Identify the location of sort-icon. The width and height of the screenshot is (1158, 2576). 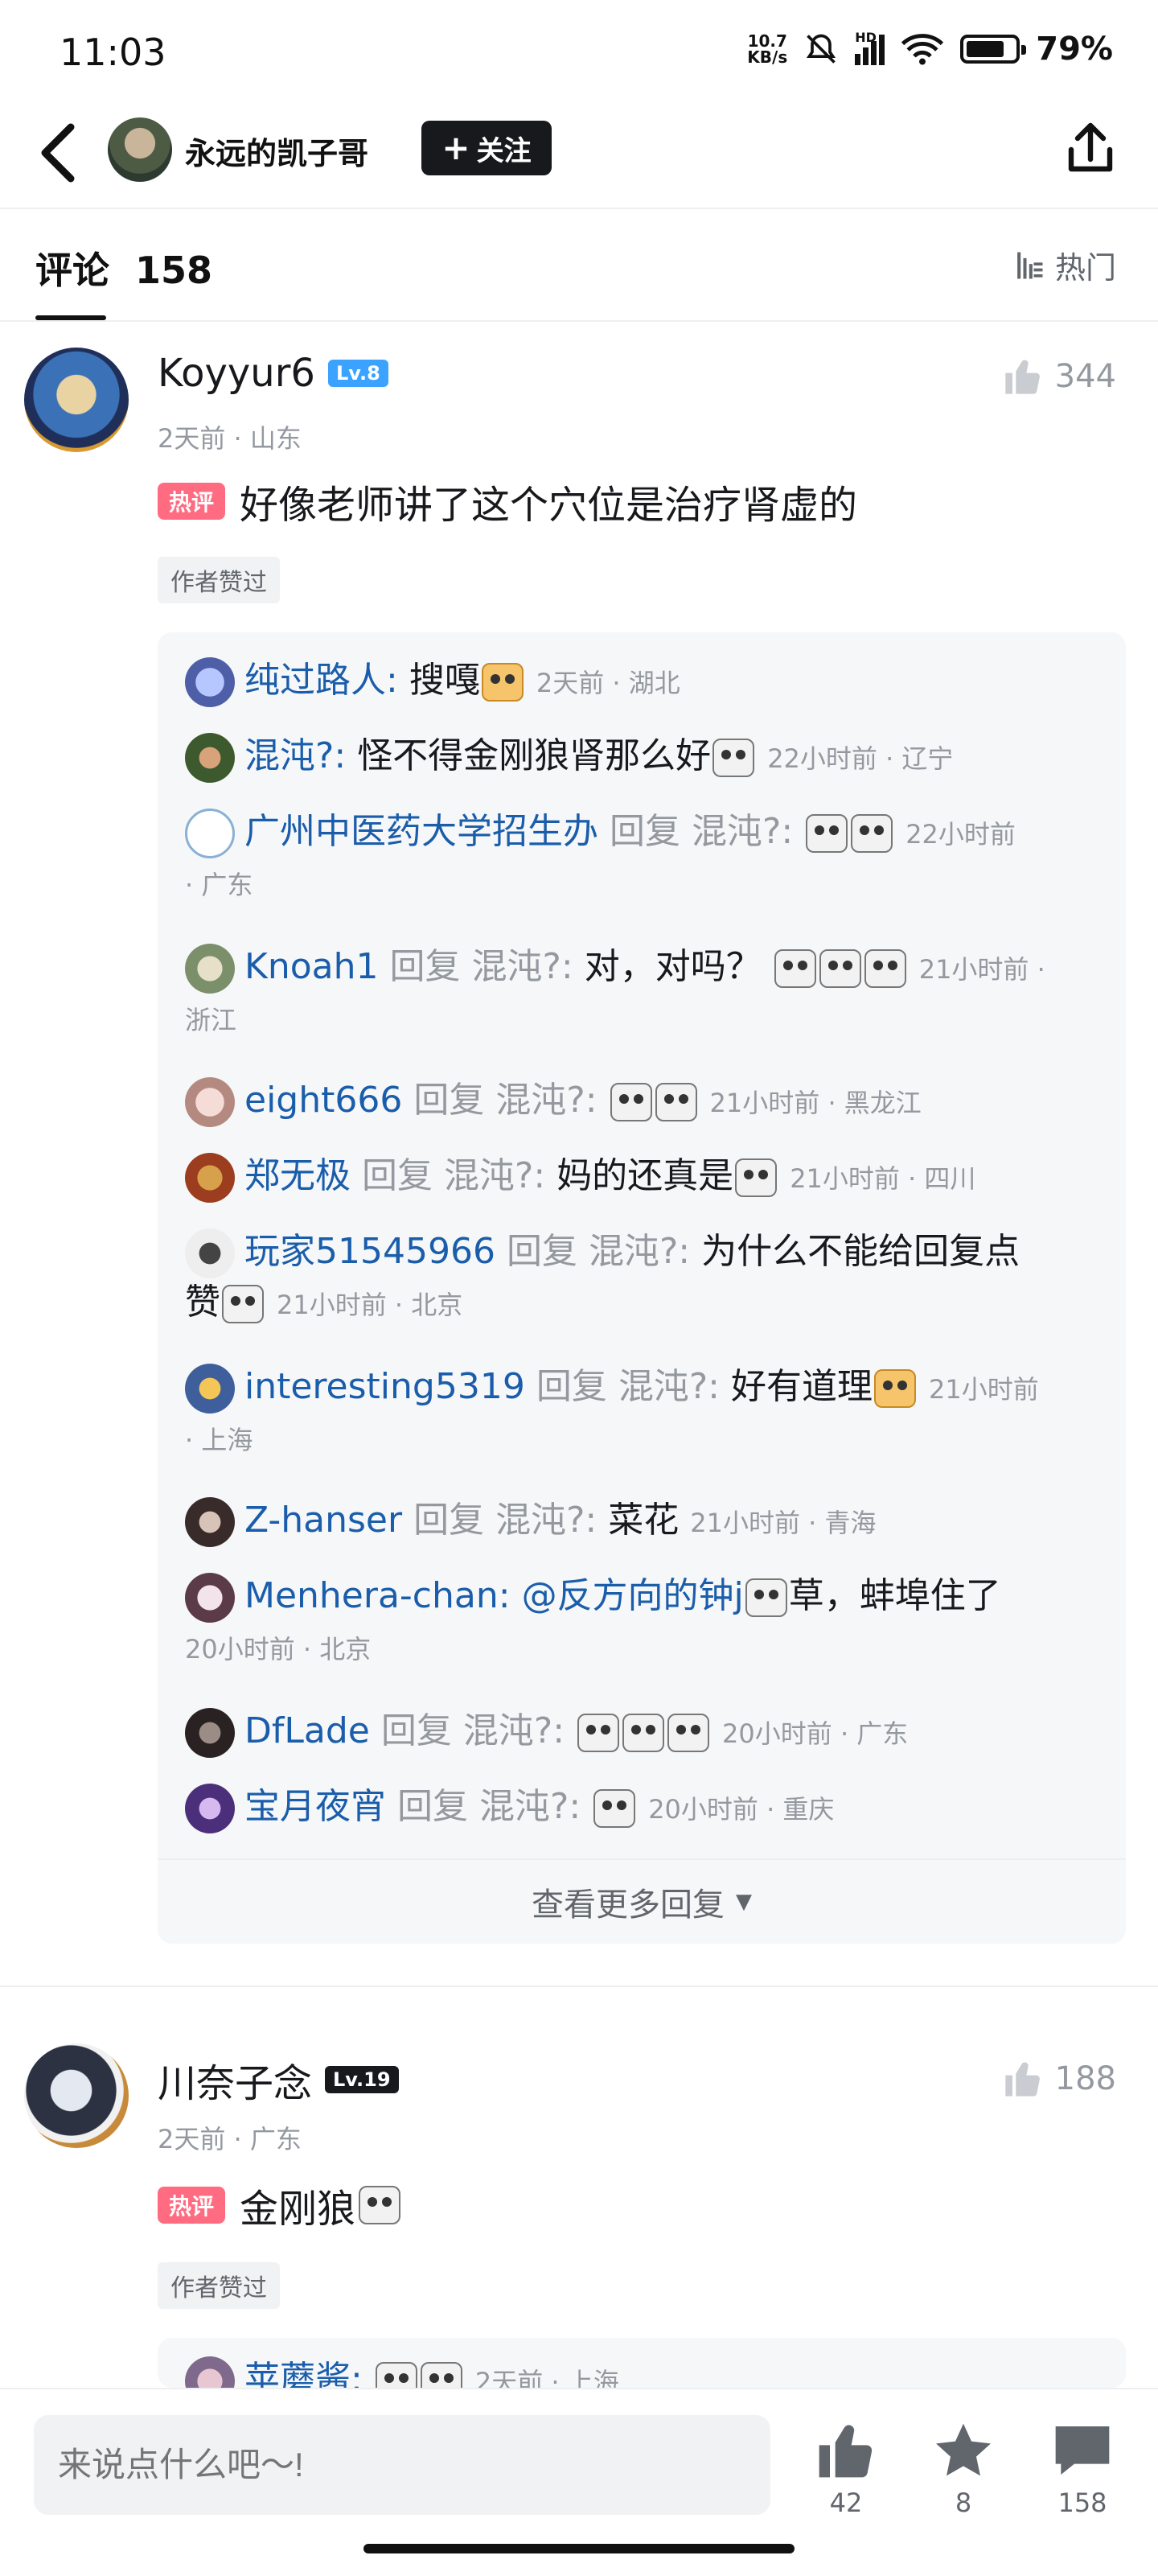
(1030, 265).